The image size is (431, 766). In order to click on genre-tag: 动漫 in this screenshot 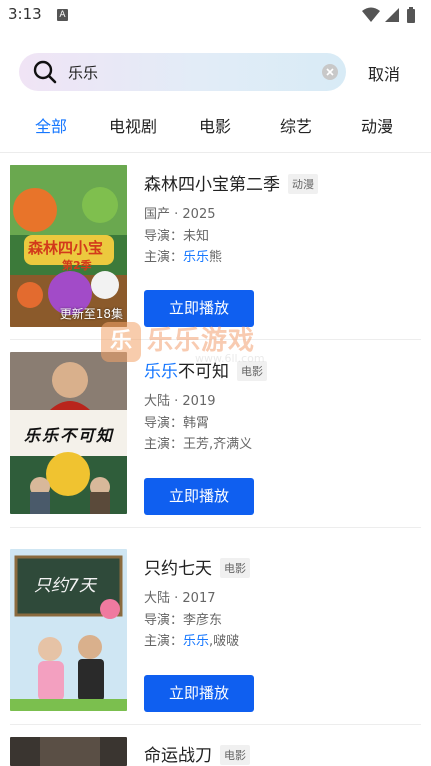, I will do `click(303, 184)`.